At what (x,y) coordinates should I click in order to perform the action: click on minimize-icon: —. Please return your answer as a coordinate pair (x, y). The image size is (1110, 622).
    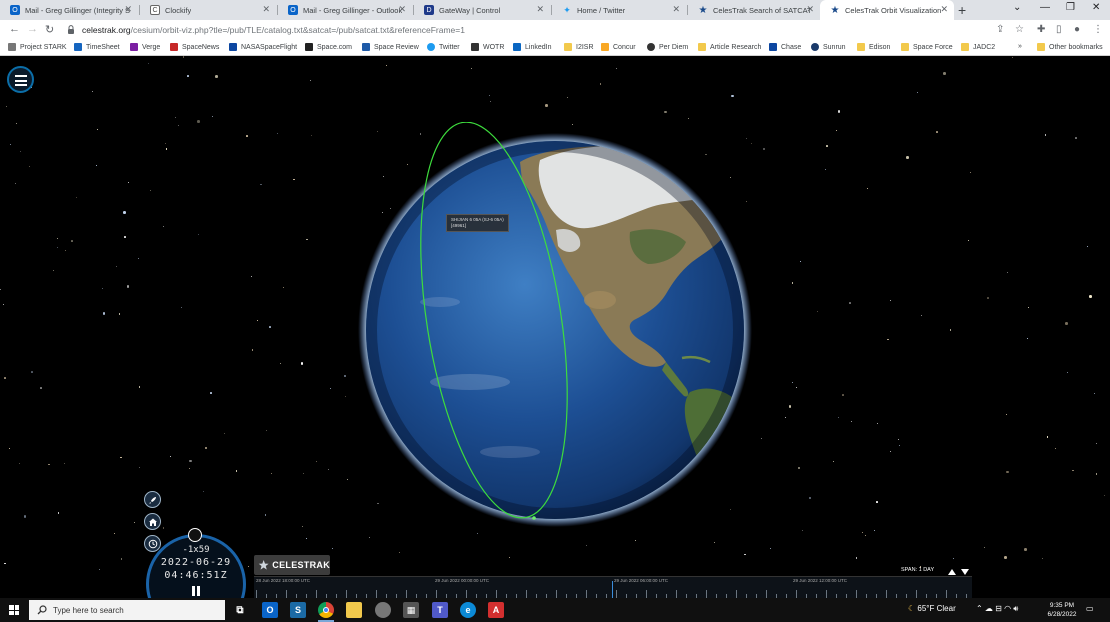
    Looking at the image, I should click on (1045, 7).